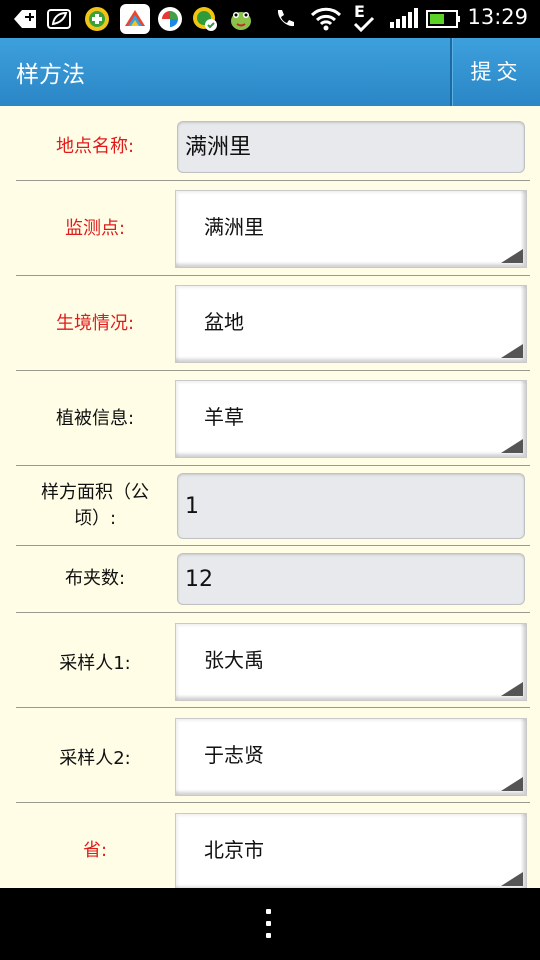 The width and height of the screenshot is (540, 960). I want to click on app-green-check-icon, so click(205, 19).